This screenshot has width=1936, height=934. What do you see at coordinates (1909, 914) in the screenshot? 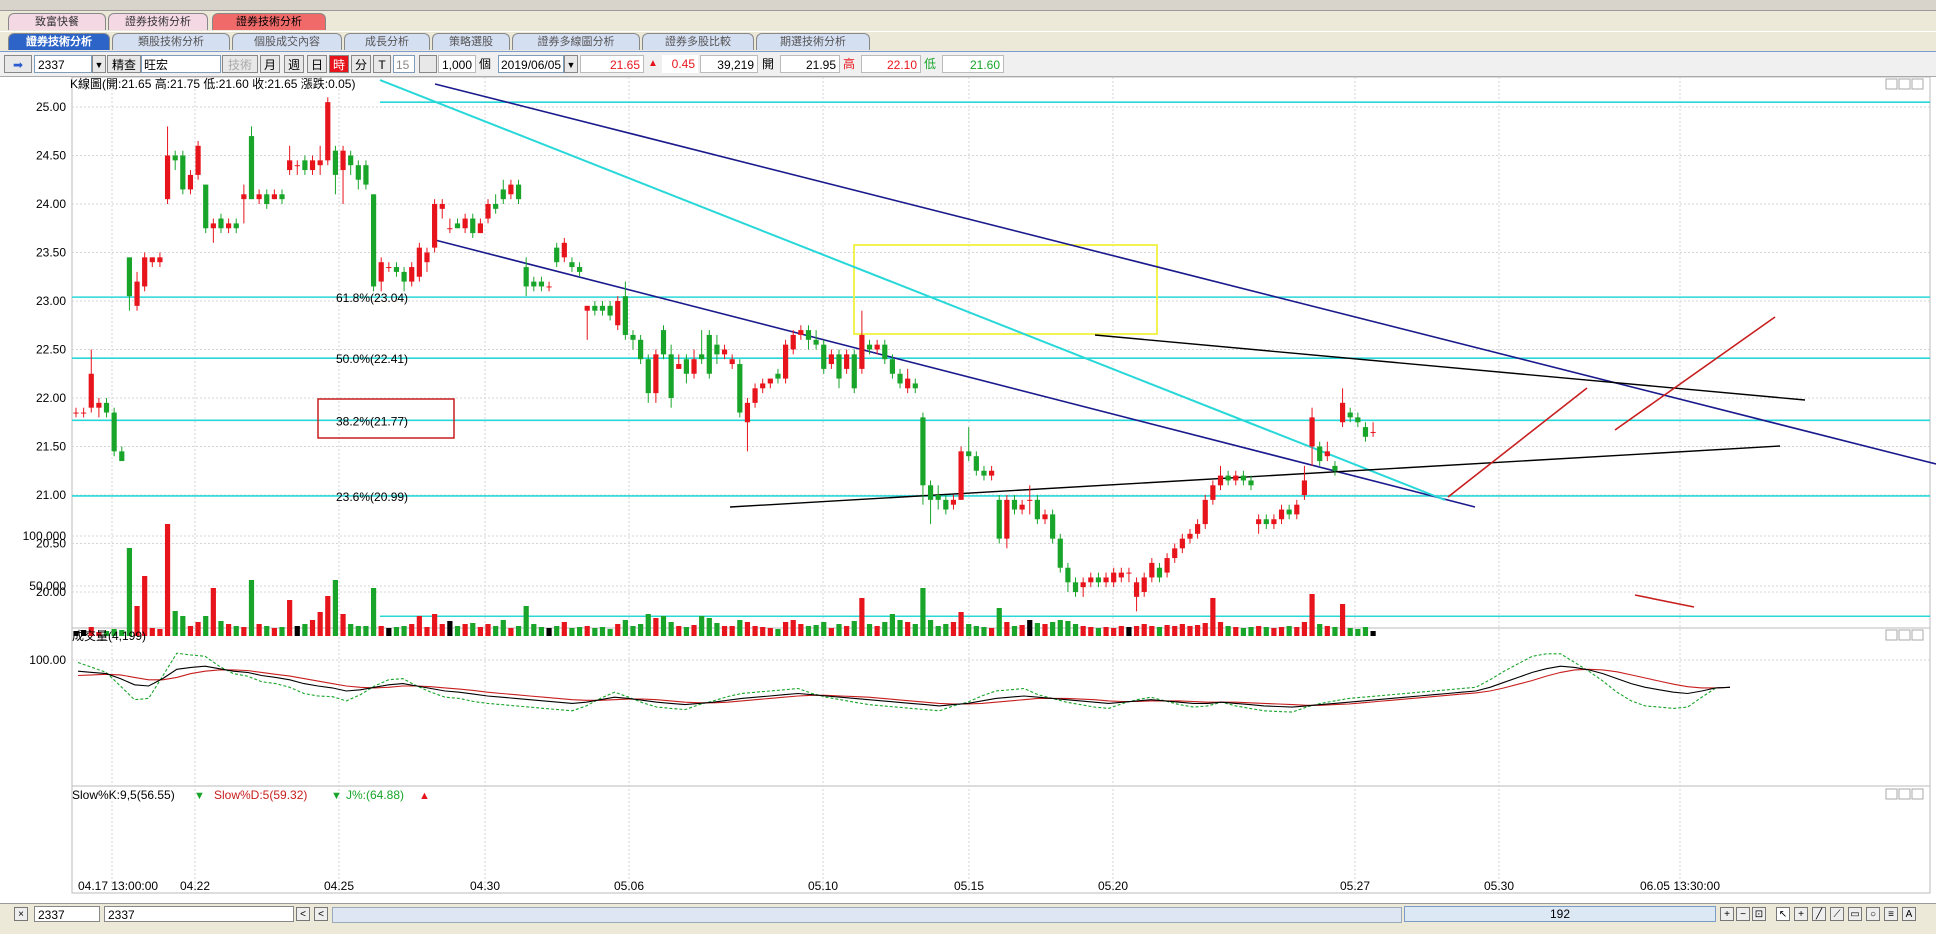
I see `text-tool-icon: A` at bounding box center [1909, 914].